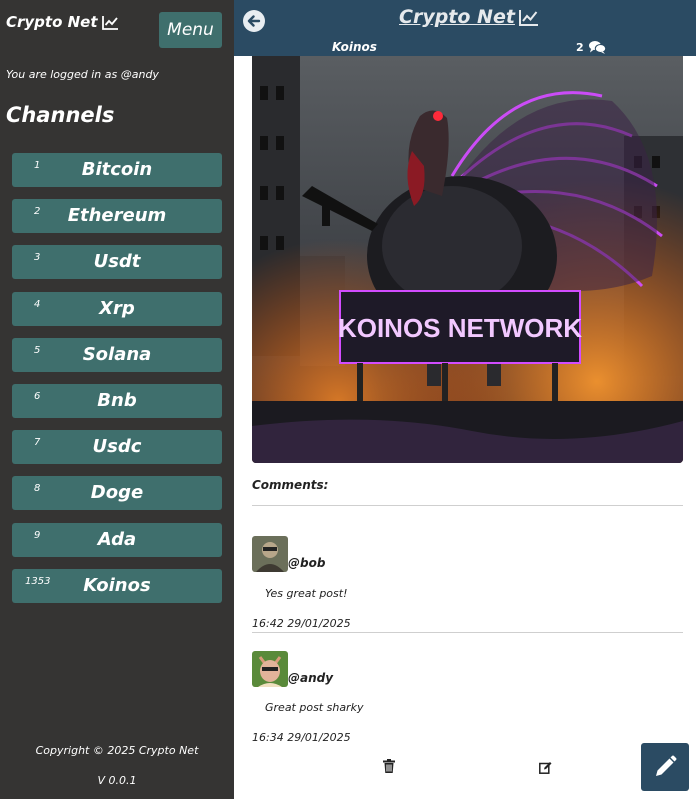 This screenshot has height=799, width=696. I want to click on channel-item-ethereum: 2 Ethereum, so click(117, 216).